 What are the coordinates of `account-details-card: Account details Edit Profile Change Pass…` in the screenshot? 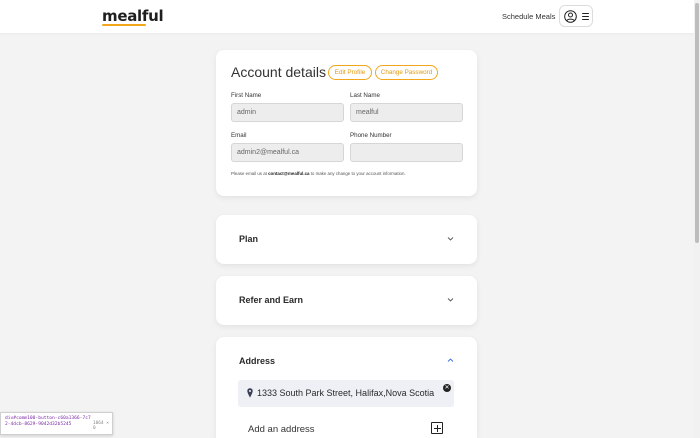 It's located at (346, 123).